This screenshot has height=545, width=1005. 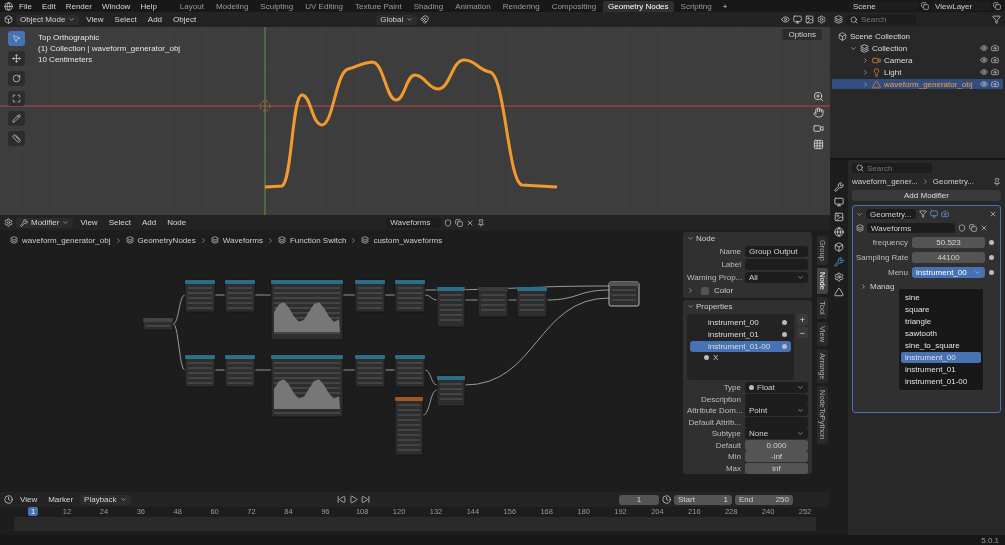 What do you see at coordinates (948, 242) in the screenshot?
I see `input-field: 50.523` at bounding box center [948, 242].